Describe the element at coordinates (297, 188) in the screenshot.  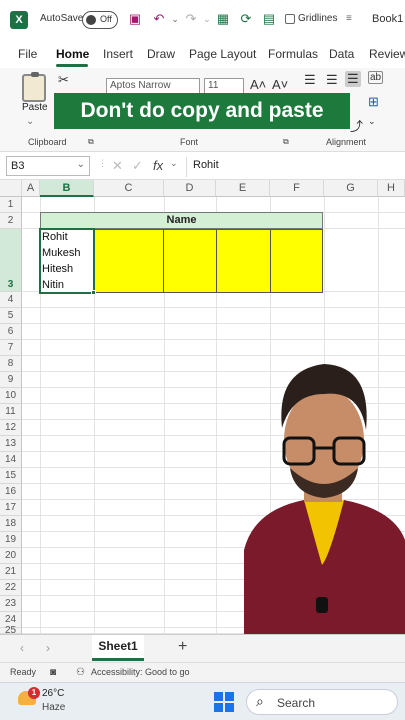
I see `column-header-f: F` at that location.